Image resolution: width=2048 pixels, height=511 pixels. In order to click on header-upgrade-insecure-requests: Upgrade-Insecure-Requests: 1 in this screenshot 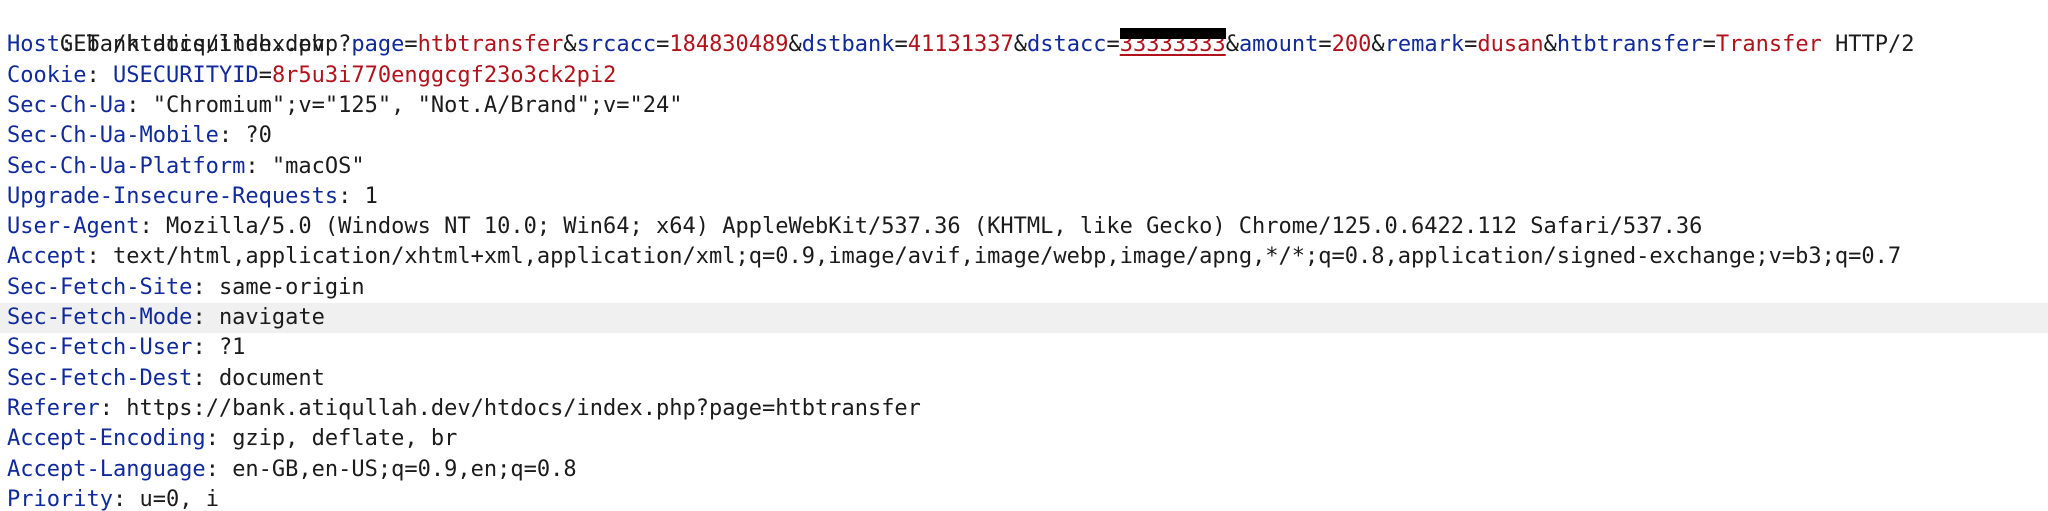, I will do `click(1024, 197)`.